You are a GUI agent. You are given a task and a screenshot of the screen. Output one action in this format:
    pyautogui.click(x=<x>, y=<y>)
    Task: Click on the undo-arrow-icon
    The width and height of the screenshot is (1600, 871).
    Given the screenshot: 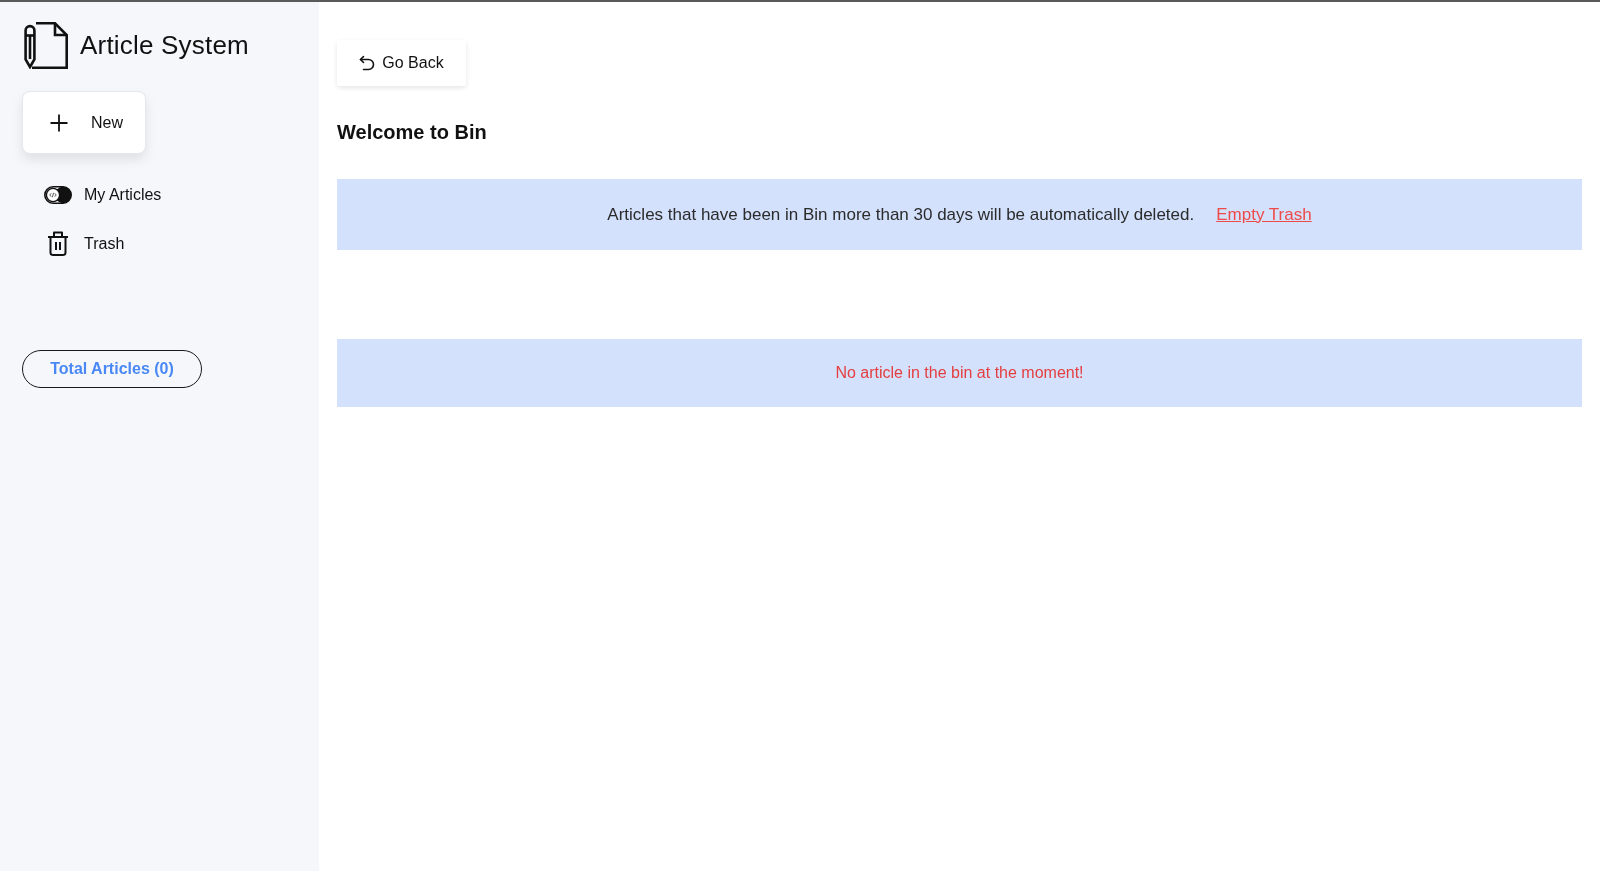 What is the action you would take?
    pyautogui.click(x=367, y=63)
    